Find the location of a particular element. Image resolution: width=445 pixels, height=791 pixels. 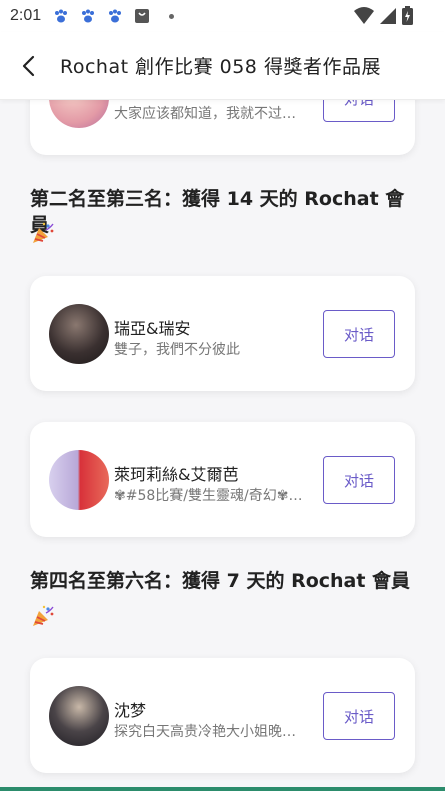

wifi-icon is located at coordinates (364, 15).